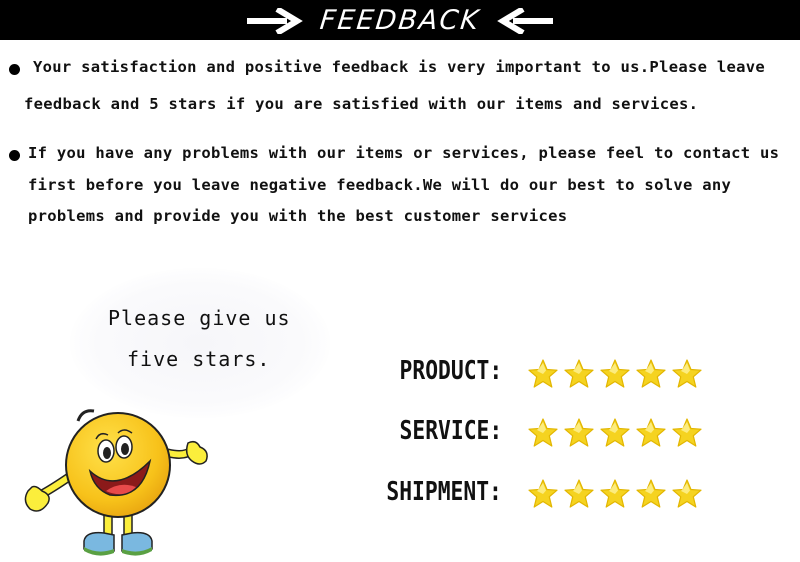  I want to click on rating-stars-shipment, so click(615, 494).